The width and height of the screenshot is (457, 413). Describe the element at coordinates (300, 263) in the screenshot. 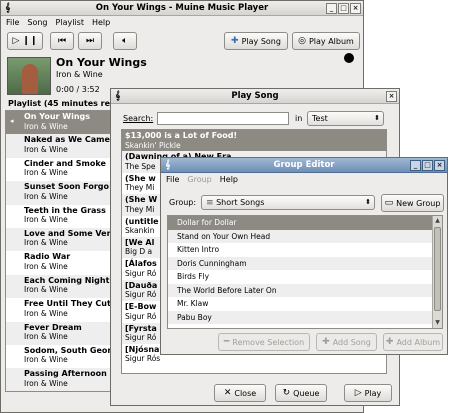

I see `group-song-row: Doris Cunningham` at that location.